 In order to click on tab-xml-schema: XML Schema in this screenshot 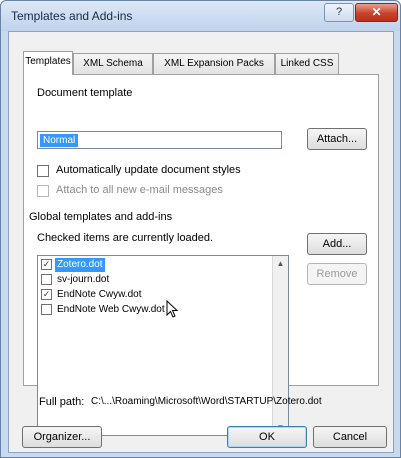, I will do `click(113, 63)`.